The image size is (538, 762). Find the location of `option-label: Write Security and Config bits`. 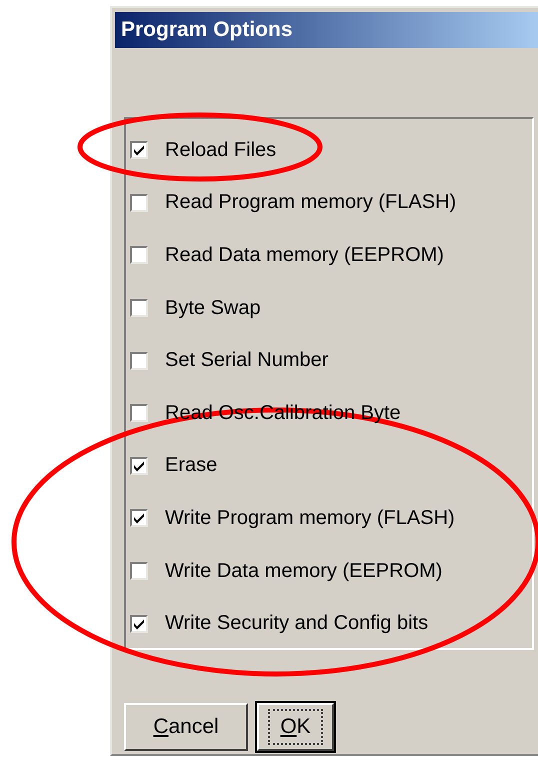

option-label: Write Security and Config bits is located at coordinates (296, 624).